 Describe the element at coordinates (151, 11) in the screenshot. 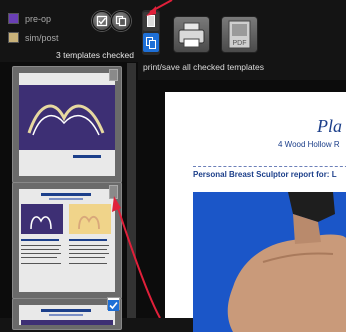

I see `top-arrow-head` at that location.